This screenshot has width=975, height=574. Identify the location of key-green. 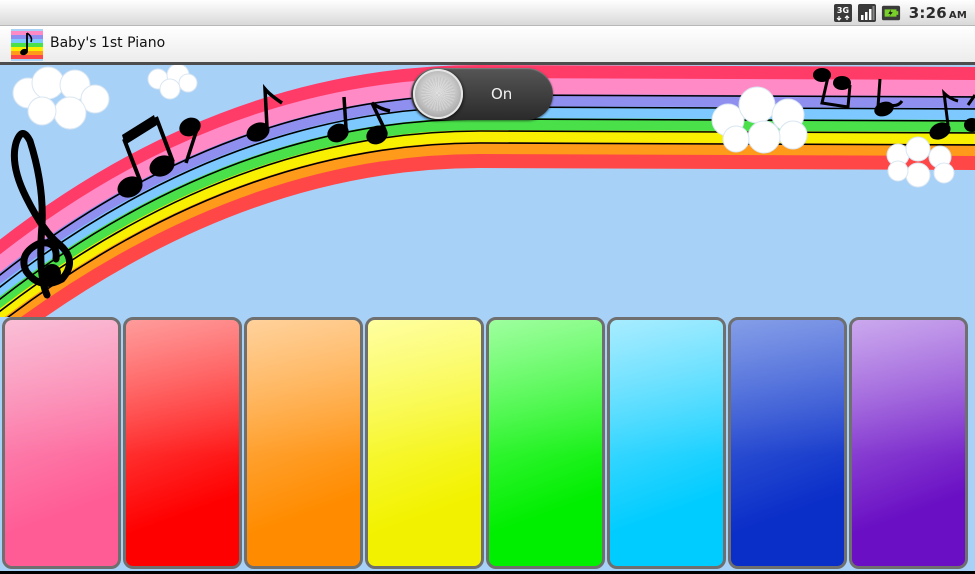
(545, 443).